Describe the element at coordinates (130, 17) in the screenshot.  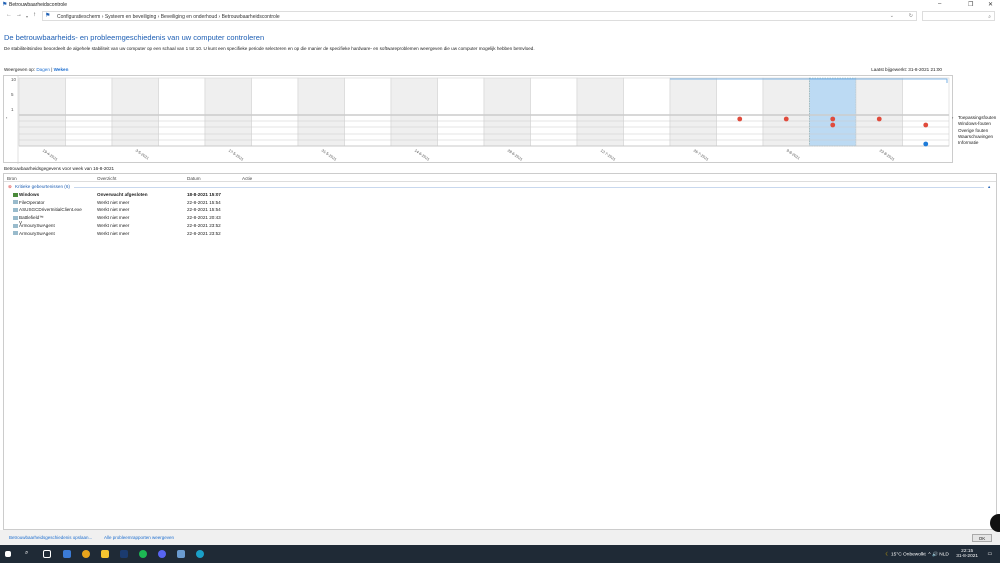
I see `breadcrumb-item: Systeem en beveiliging` at that location.